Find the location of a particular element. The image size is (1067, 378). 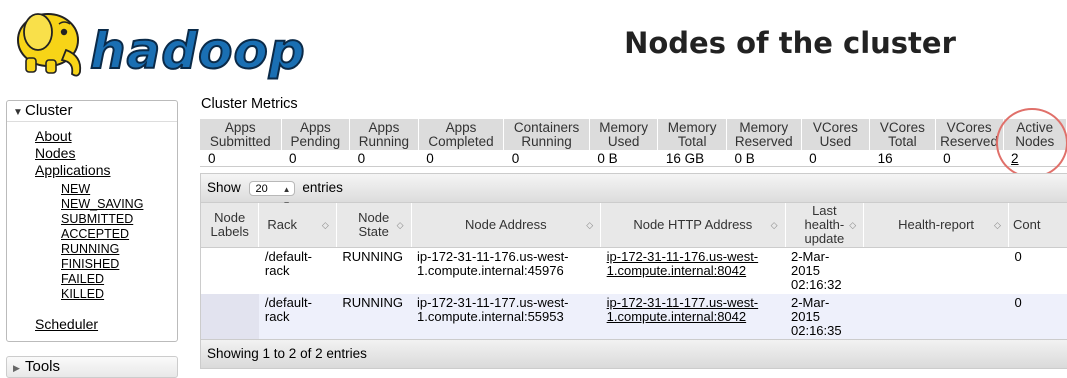

metric-apps-pending: 0 is located at coordinates (315, 158).